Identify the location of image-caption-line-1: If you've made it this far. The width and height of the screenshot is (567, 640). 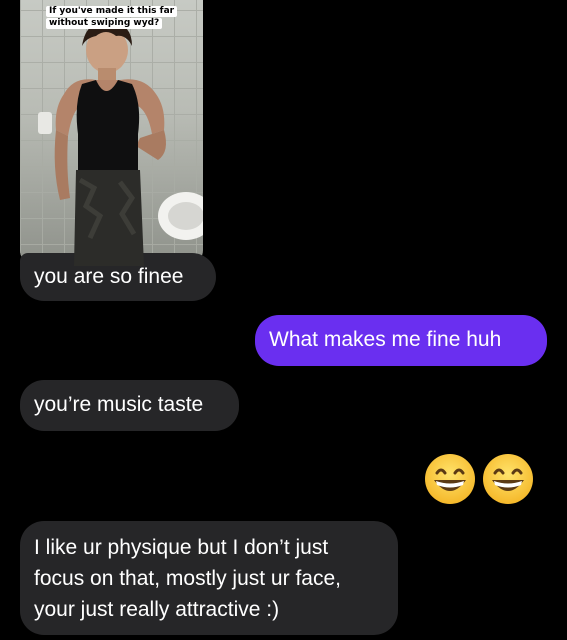
(112, 11).